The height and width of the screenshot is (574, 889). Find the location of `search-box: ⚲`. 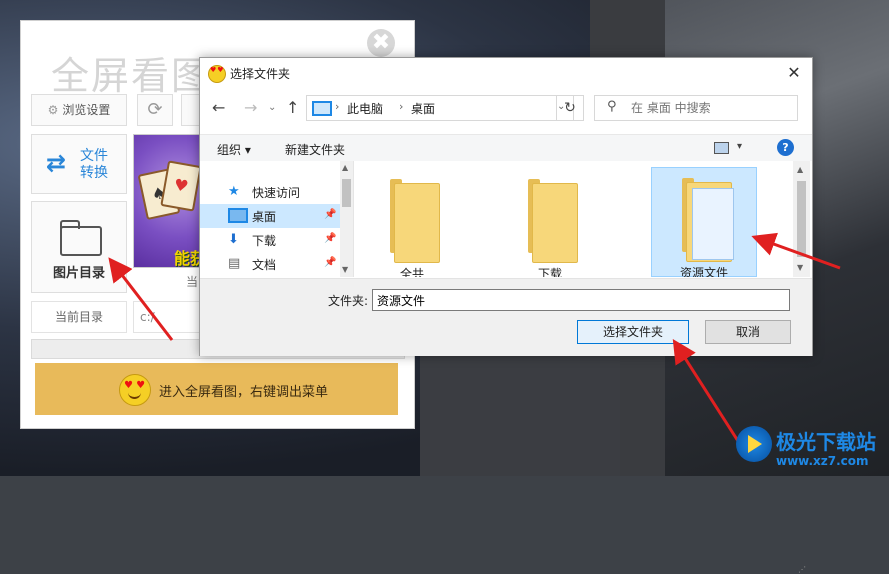

search-box: ⚲ is located at coordinates (696, 108).